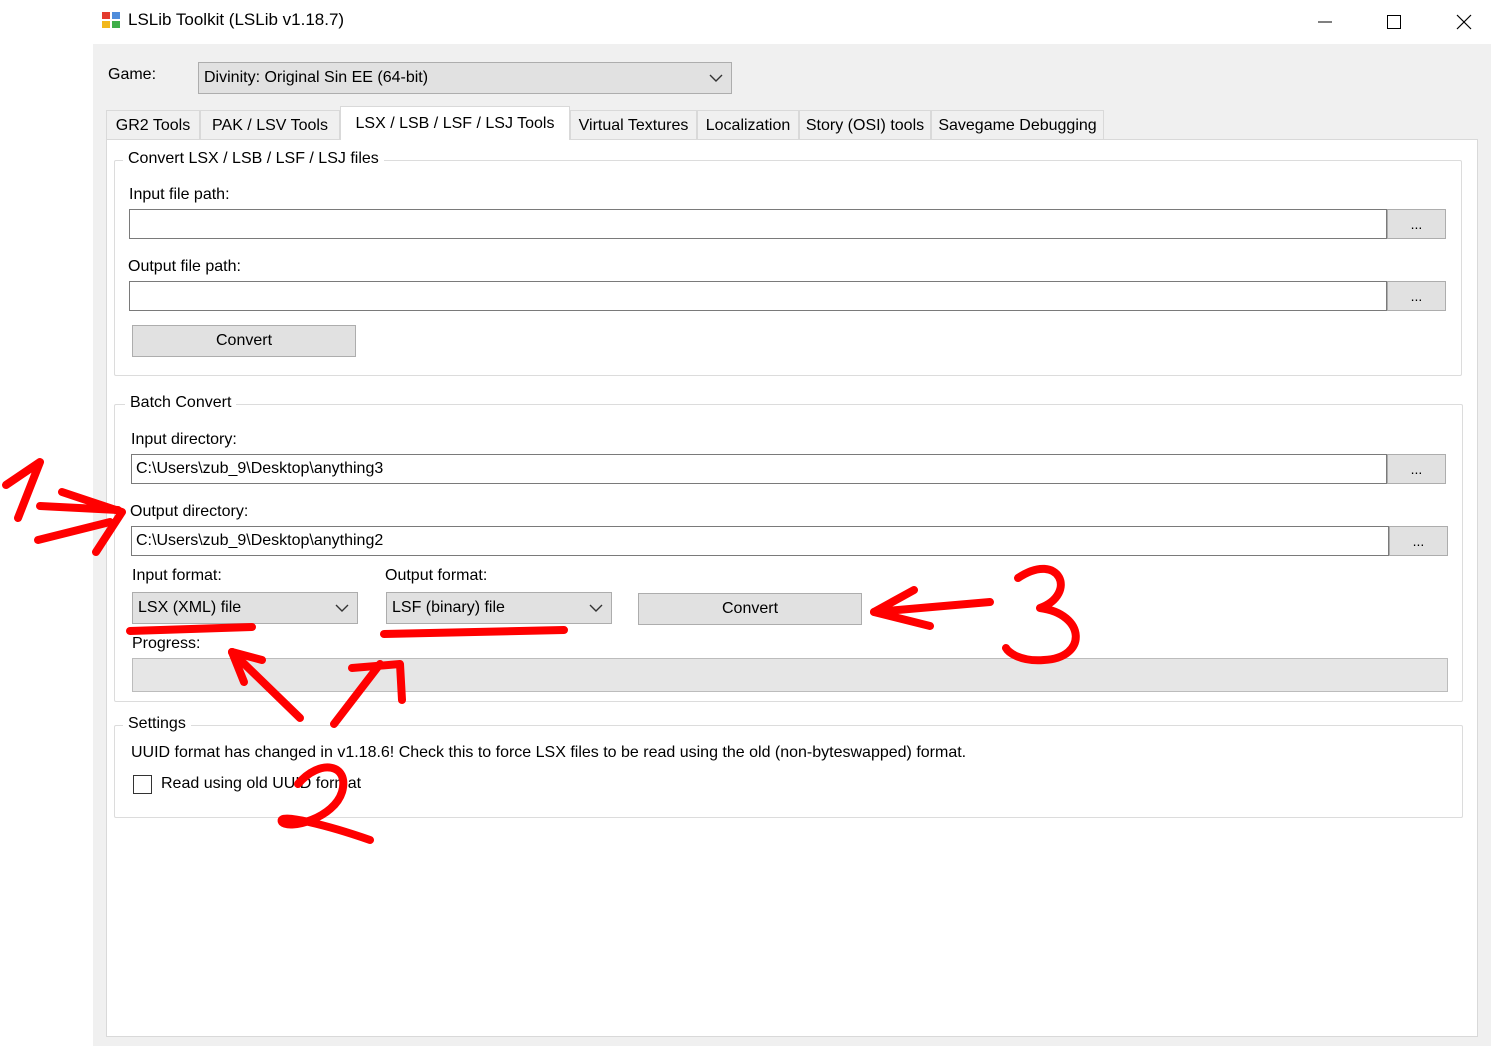 This screenshot has height=1046, width=1491. I want to click on input-directory-label: Input directory:, so click(184, 439).